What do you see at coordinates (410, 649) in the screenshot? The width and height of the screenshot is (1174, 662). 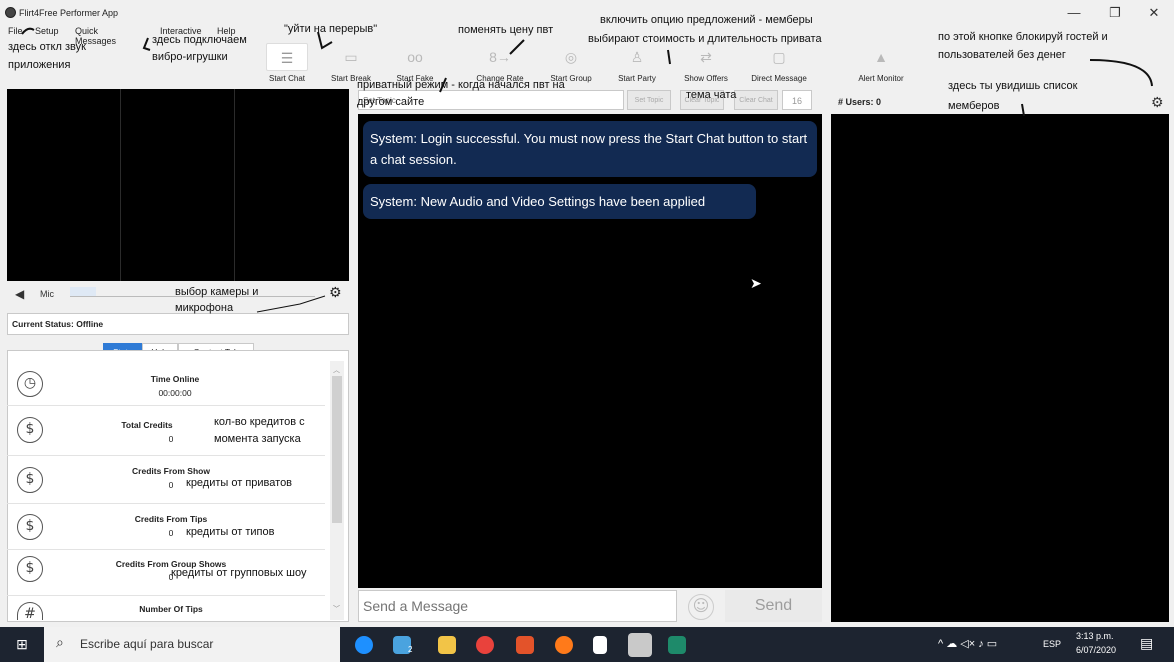 I see `mail-badge: 2` at bounding box center [410, 649].